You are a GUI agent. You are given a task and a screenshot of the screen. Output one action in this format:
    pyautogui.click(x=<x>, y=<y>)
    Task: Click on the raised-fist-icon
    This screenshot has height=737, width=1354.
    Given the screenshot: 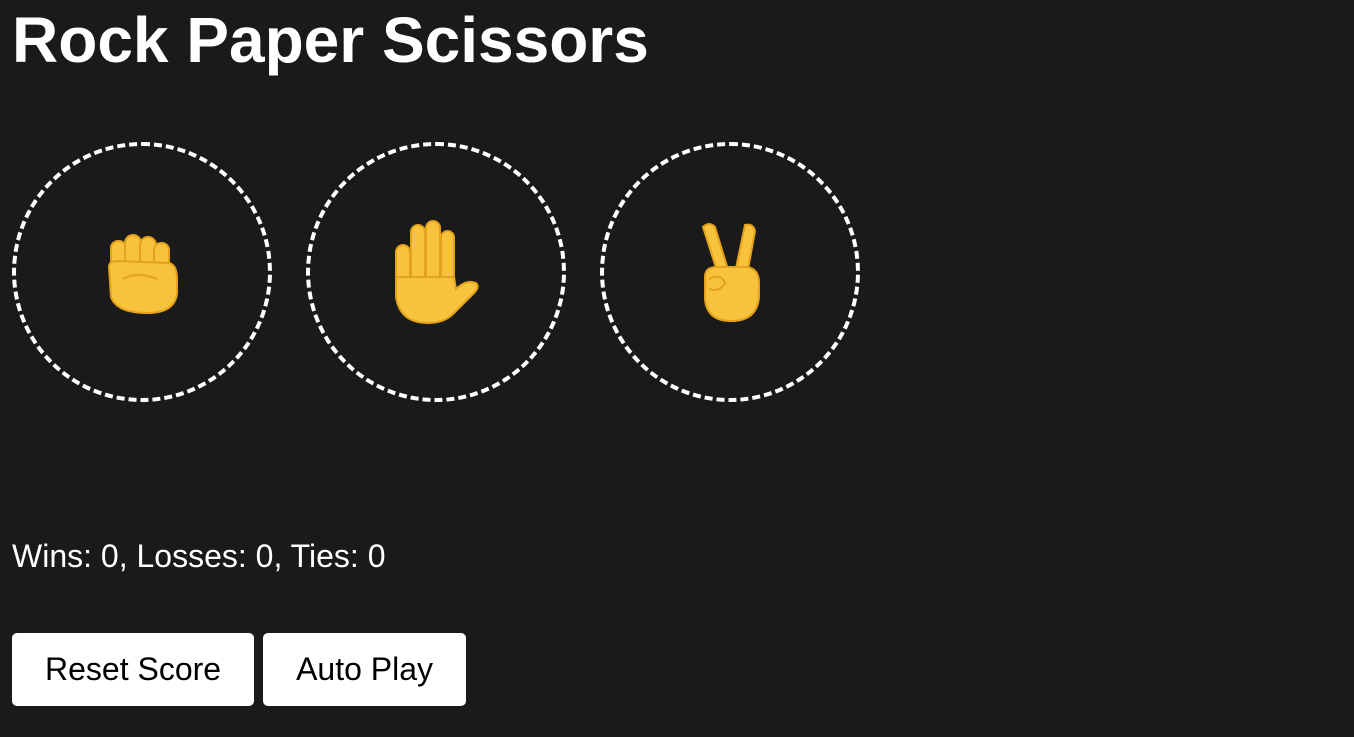 What is the action you would take?
    pyautogui.click(x=142, y=274)
    